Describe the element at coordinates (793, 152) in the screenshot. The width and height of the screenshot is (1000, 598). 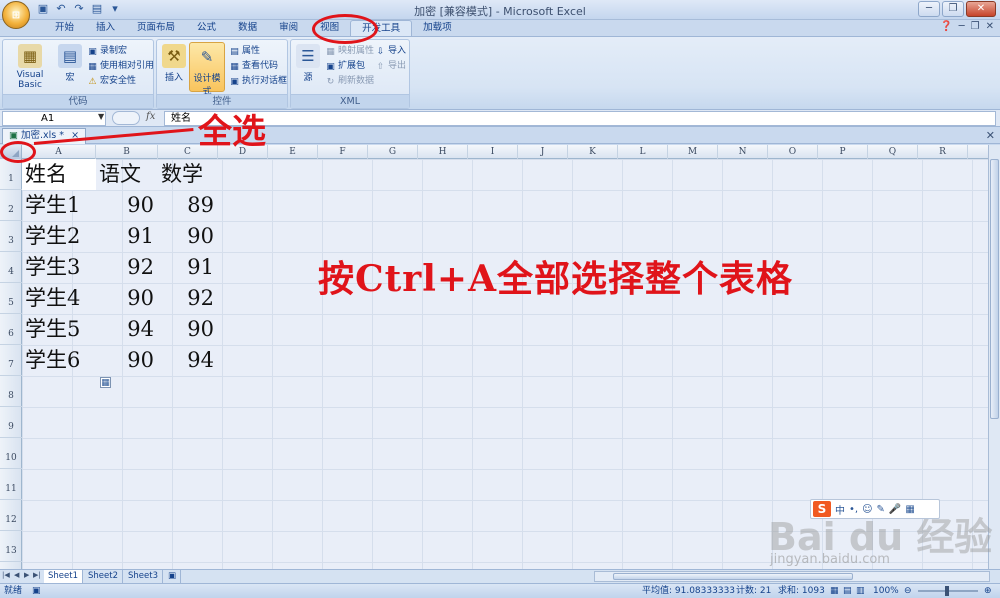
I see `column-header: O` at that location.